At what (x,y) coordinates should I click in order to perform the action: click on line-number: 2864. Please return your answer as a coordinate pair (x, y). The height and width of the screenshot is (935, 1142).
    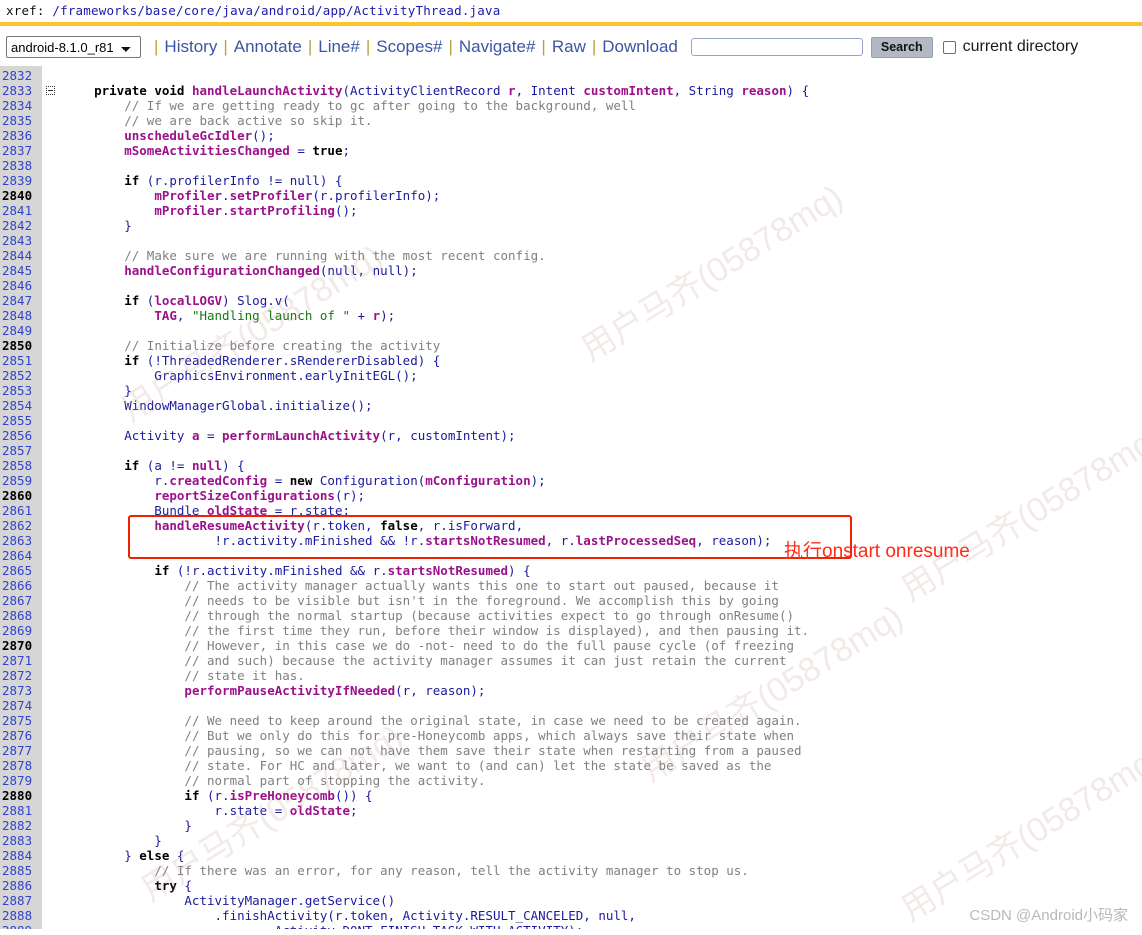
    Looking at the image, I should click on (22, 555).